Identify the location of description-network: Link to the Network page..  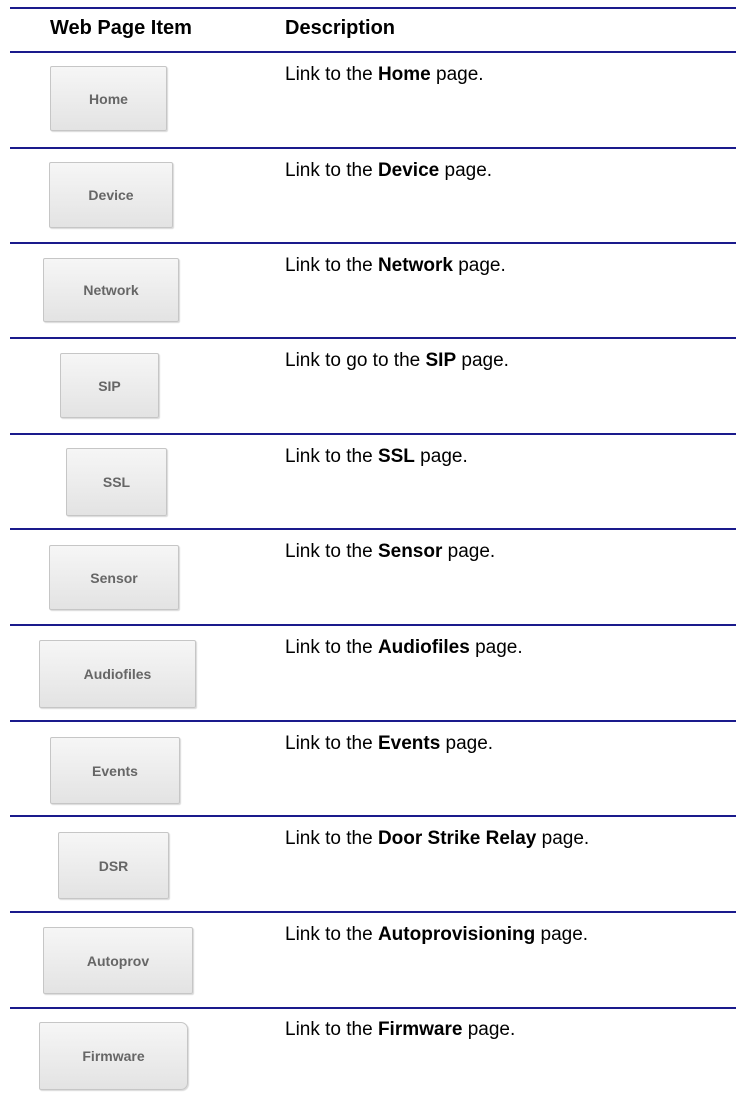
(395, 266).